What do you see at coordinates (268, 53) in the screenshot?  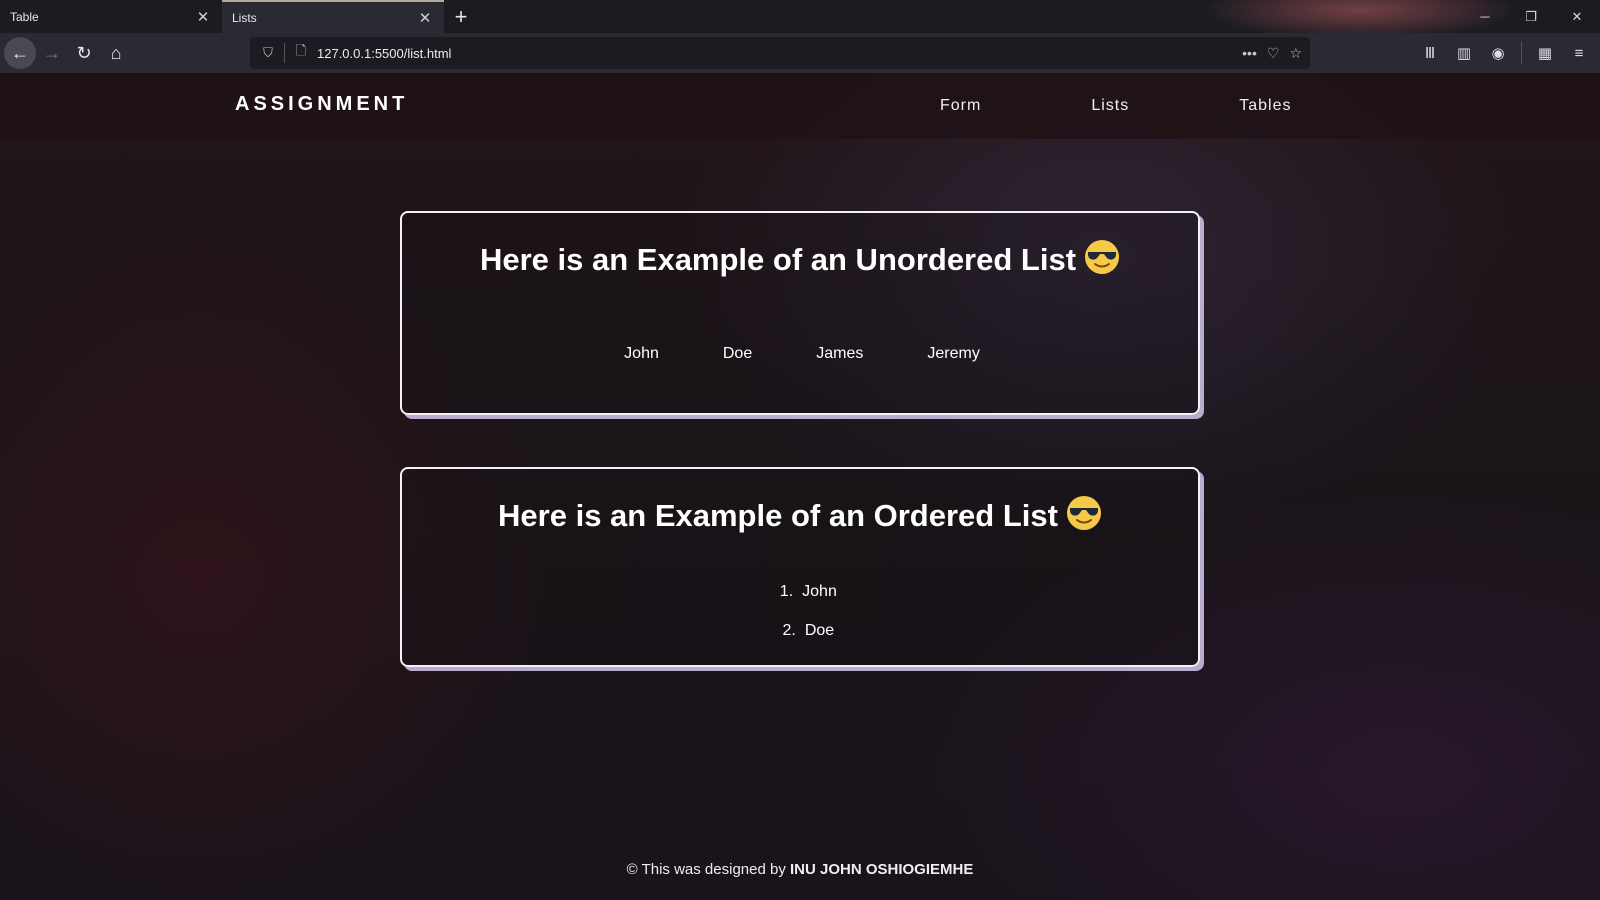 I see `shield-icon: ⛉` at bounding box center [268, 53].